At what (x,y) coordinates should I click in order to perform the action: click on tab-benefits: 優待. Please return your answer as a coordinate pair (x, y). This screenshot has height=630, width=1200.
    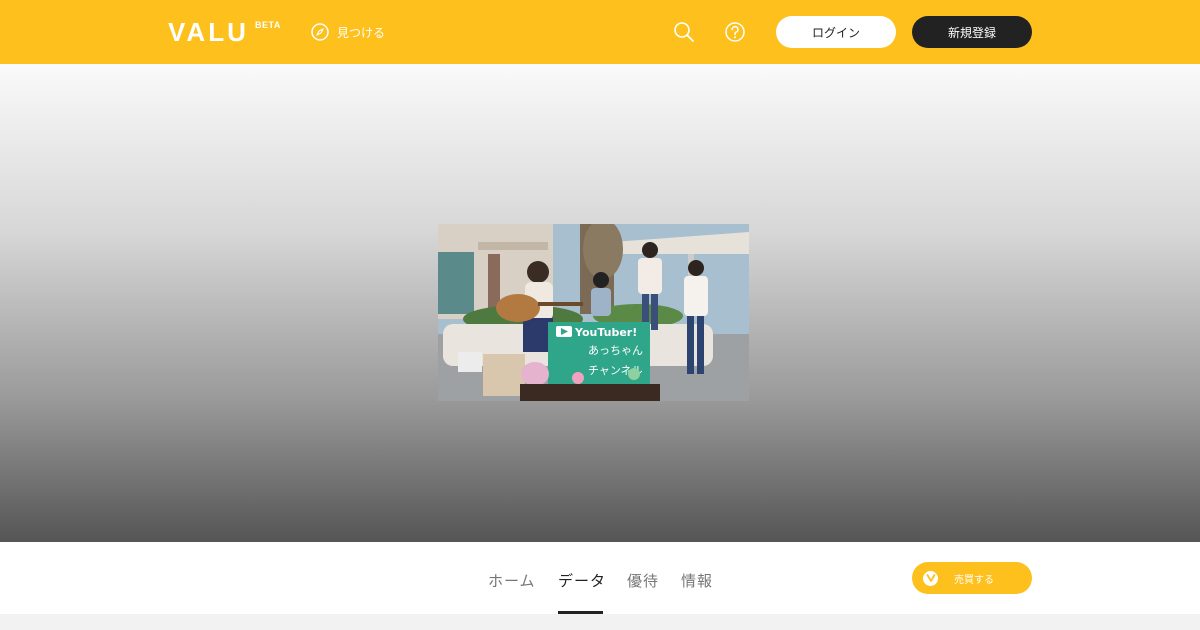
    Looking at the image, I should click on (643, 580).